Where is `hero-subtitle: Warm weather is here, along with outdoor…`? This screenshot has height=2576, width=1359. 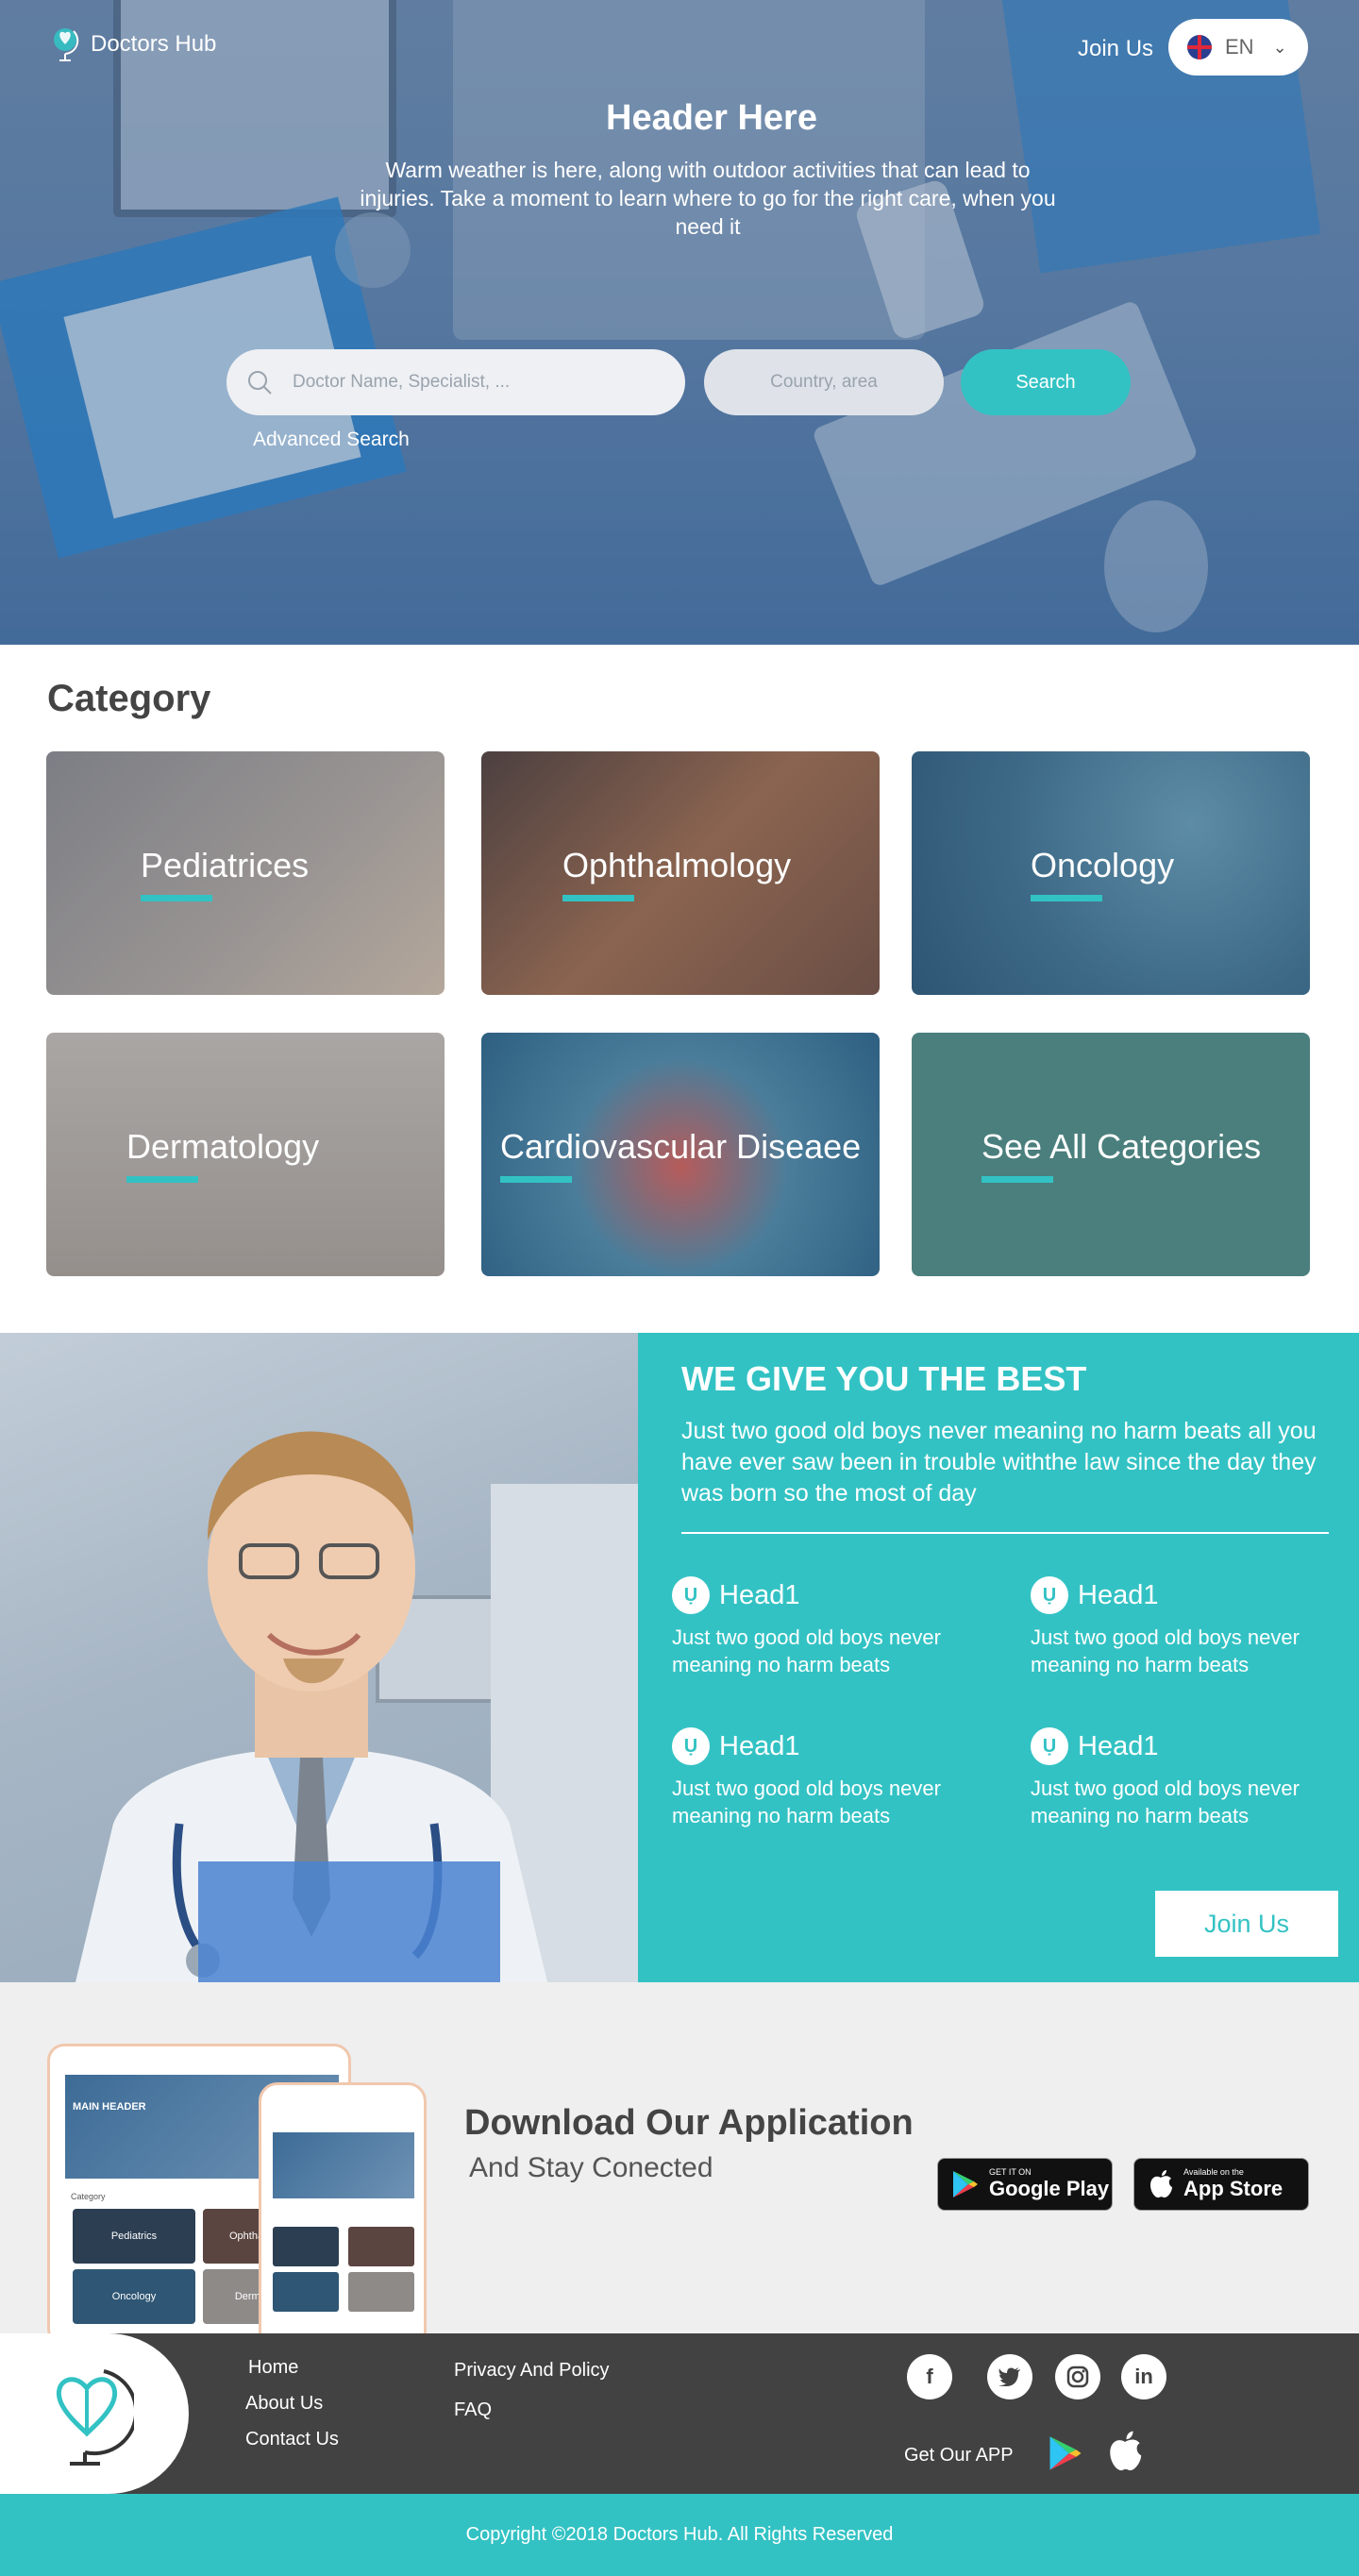 hero-subtitle: Warm weather is here, along with outdoor… is located at coordinates (708, 198).